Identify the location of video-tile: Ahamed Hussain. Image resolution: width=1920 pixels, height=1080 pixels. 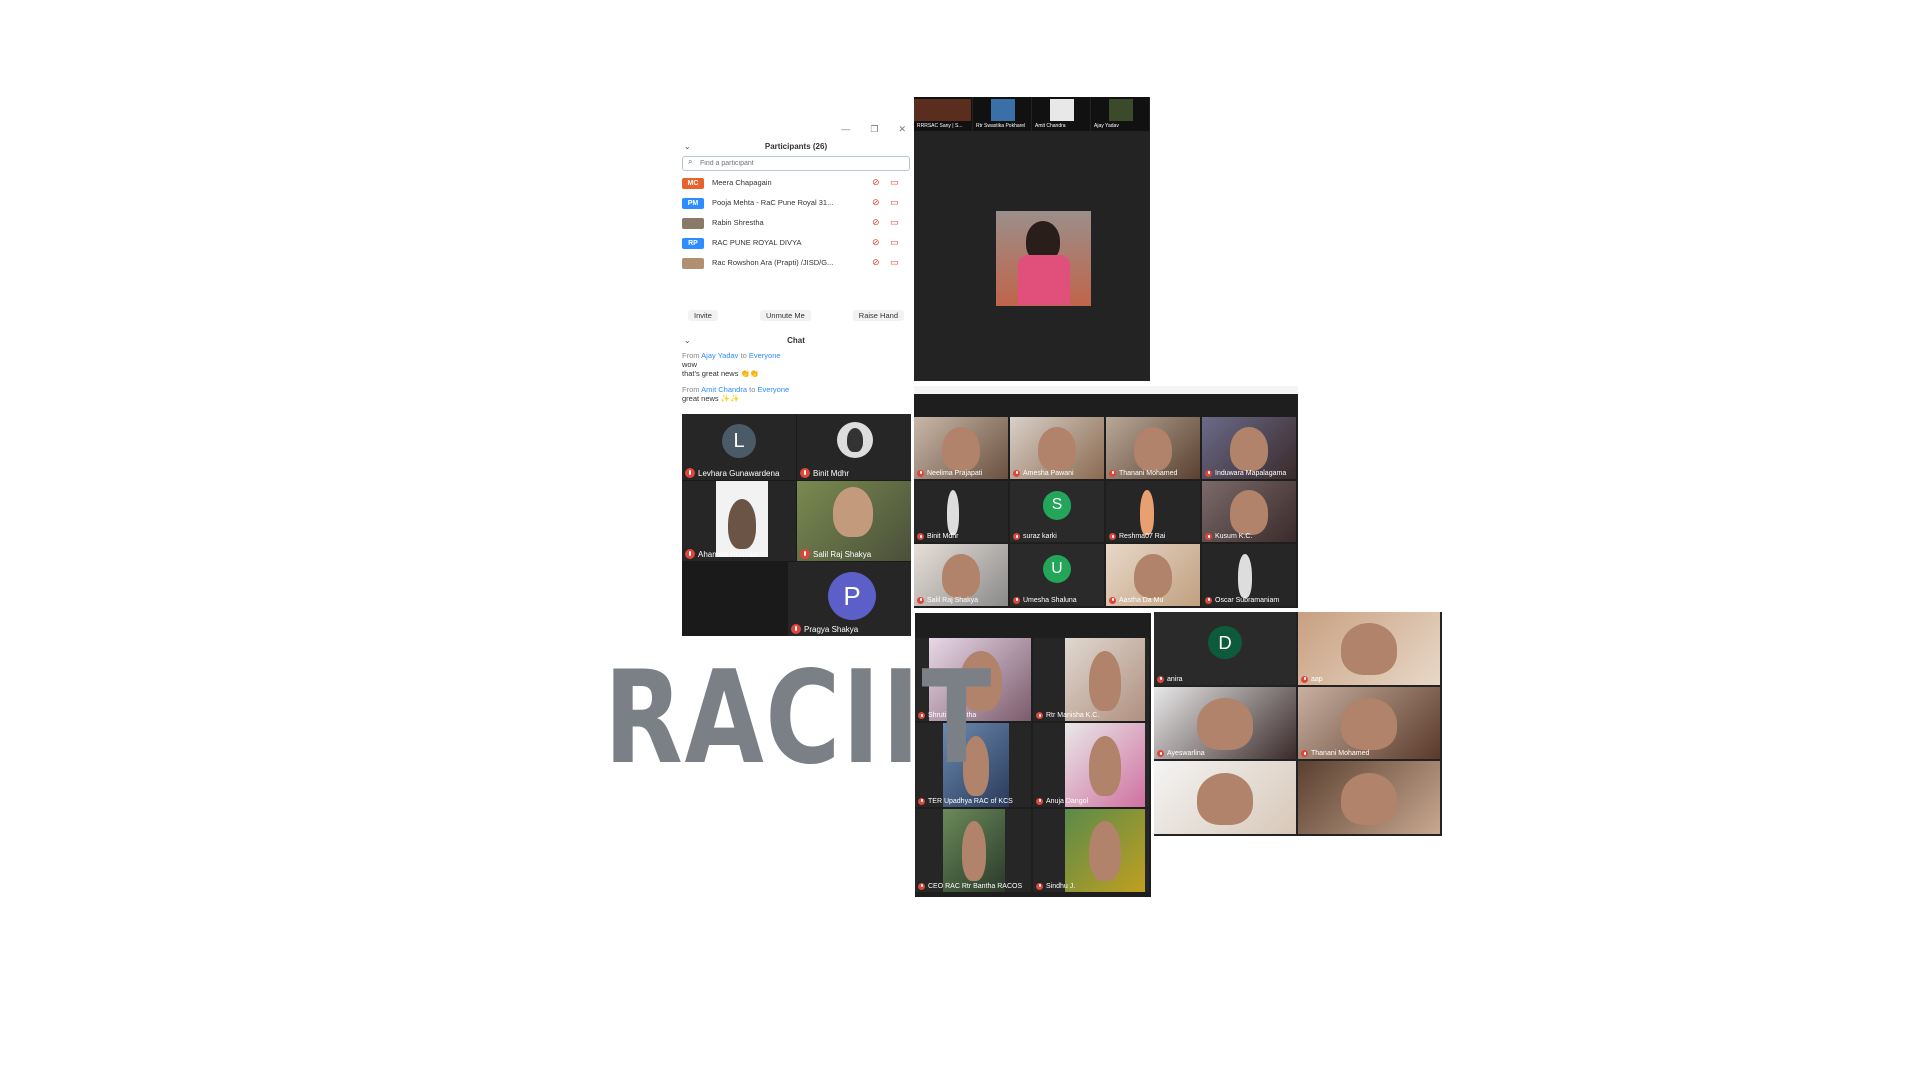
(739, 521).